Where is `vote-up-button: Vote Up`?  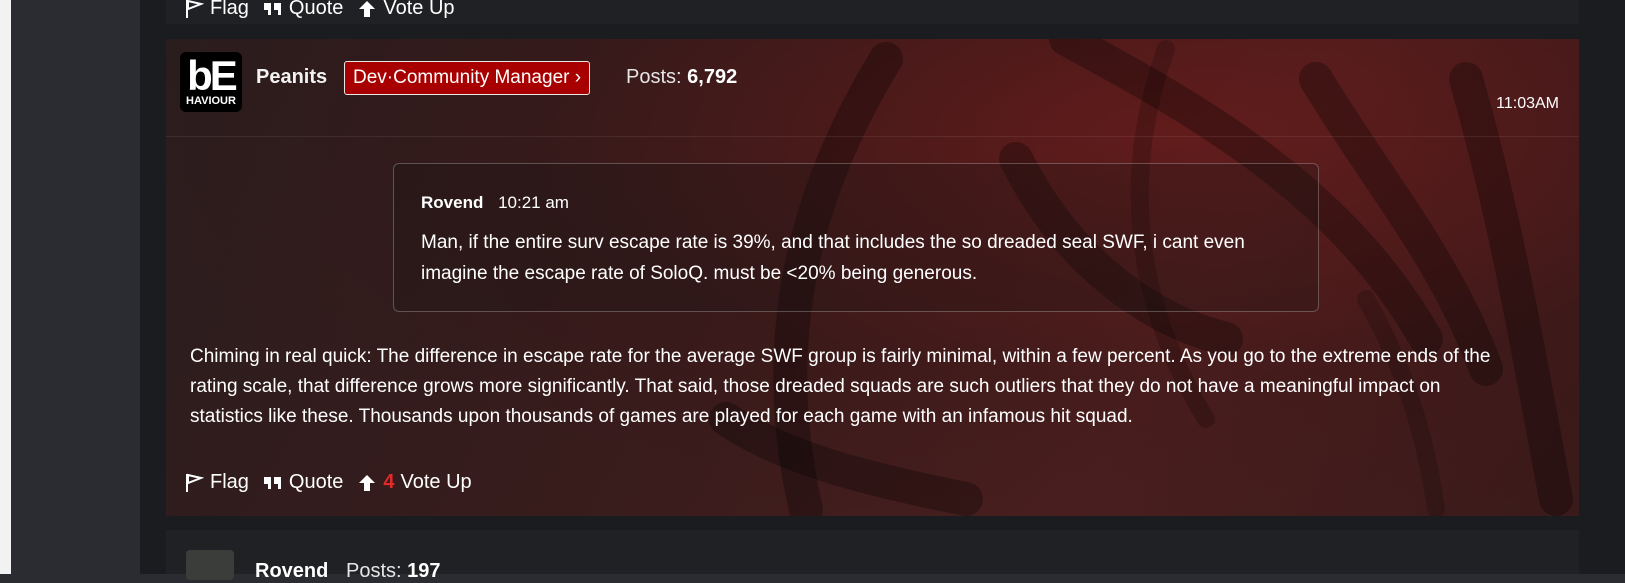
vote-up-button: Vote Up is located at coordinates (406, 10).